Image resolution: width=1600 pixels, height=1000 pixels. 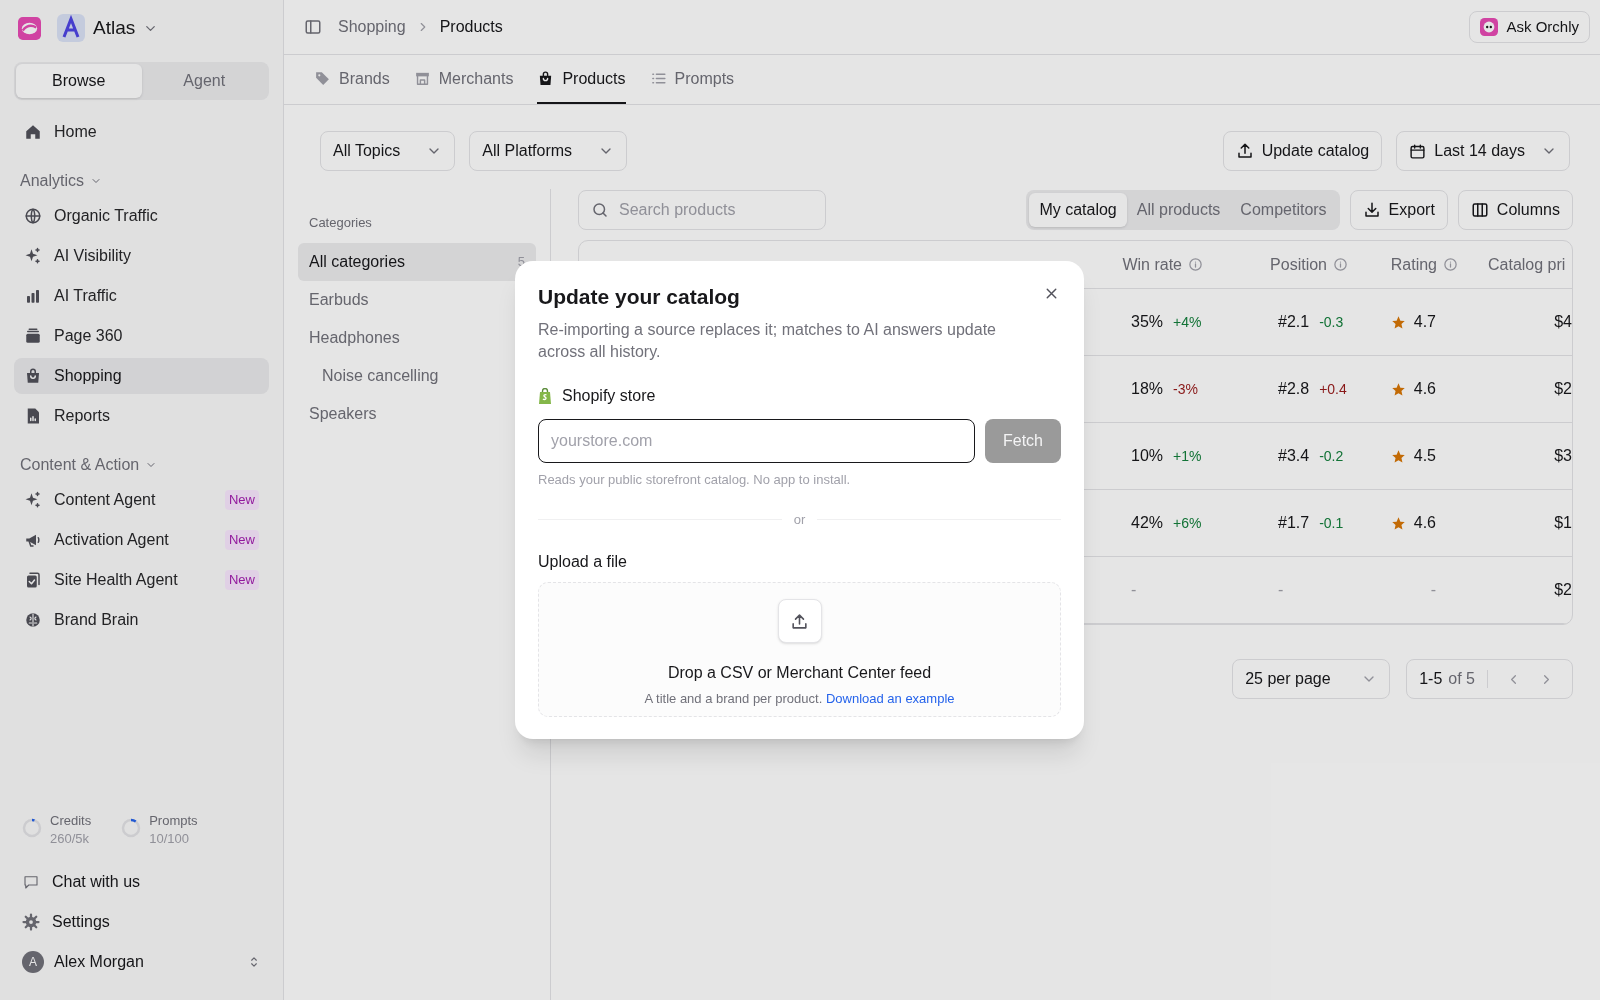 What do you see at coordinates (1483, 151) in the screenshot?
I see `date-range-dropdown: Last 14 days` at bounding box center [1483, 151].